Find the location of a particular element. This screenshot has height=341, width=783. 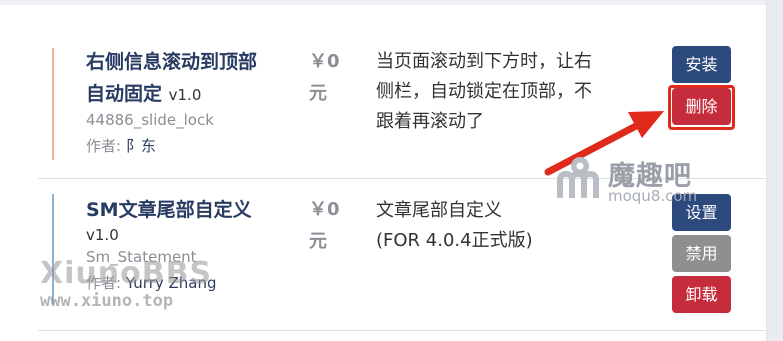

brand-domain: moqu8.com is located at coordinates (653, 196).